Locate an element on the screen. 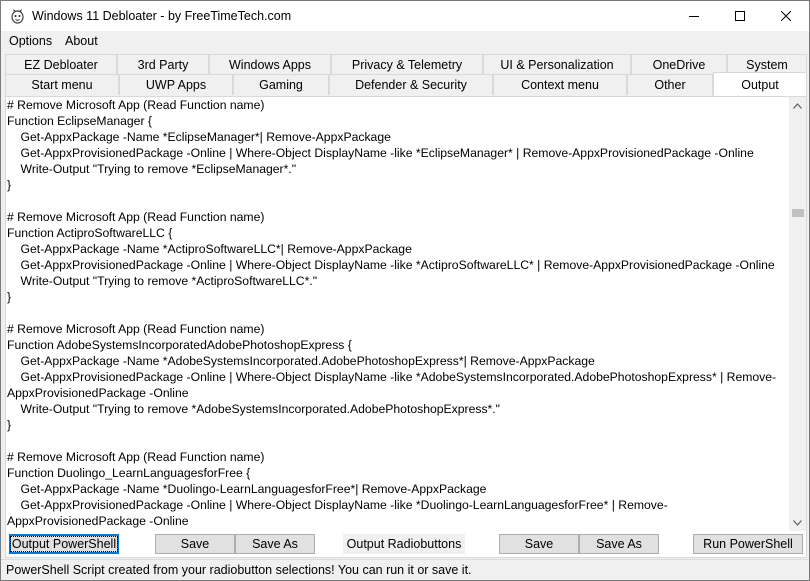 This screenshot has width=810, height=581. vertical-scrollbar is located at coordinates (797, 314).